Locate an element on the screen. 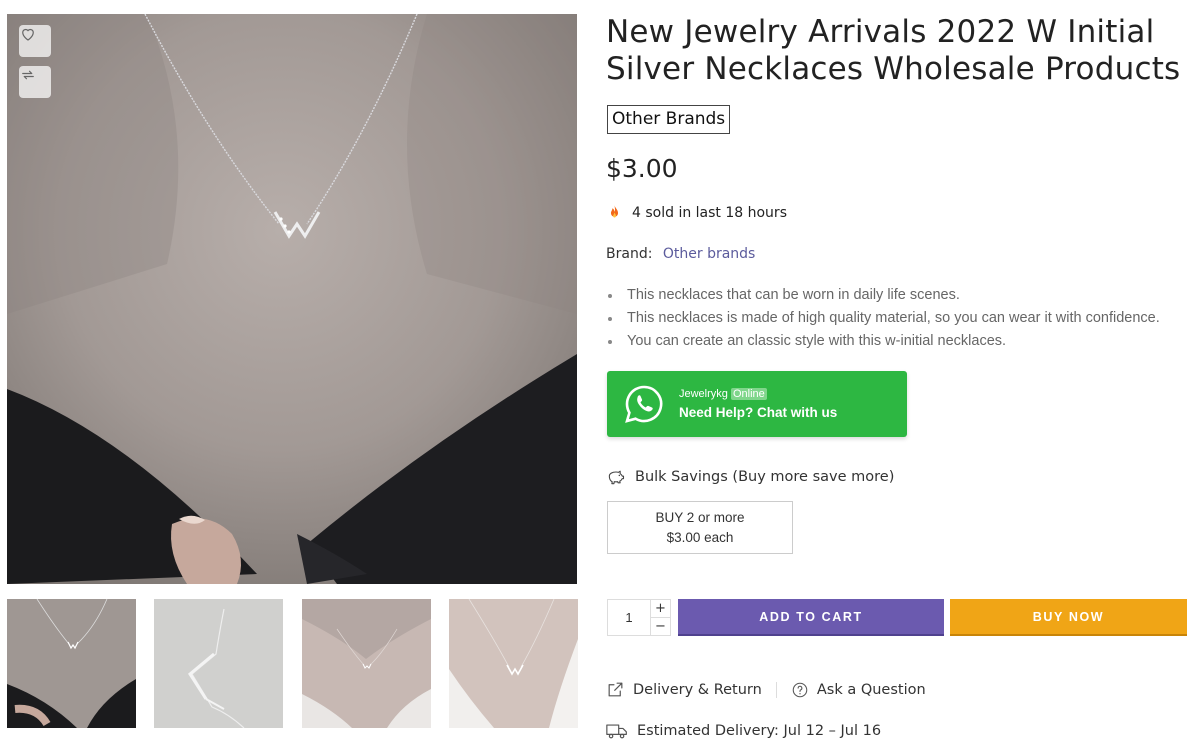  delivery-estimate-text: Estimated Delivery: Jul 12 – Jul 16 is located at coordinates (759, 731).